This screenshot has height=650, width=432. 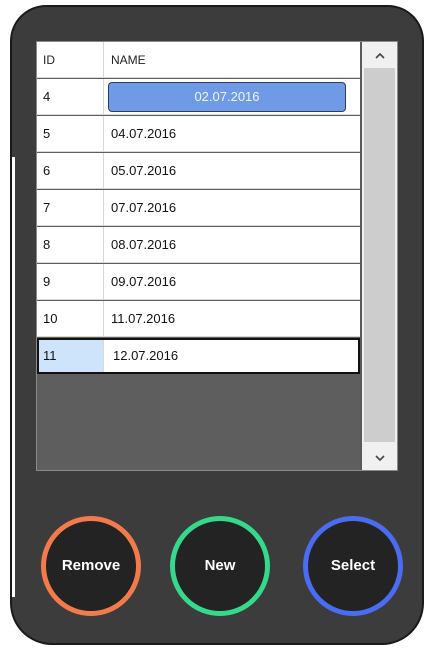 I want to click on remove-button: Remove, so click(x=91, y=566).